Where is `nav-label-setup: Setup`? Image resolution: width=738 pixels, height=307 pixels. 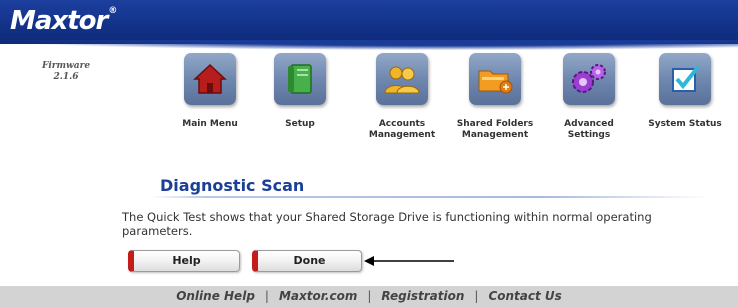 nav-label-setup: Setup is located at coordinates (300, 124).